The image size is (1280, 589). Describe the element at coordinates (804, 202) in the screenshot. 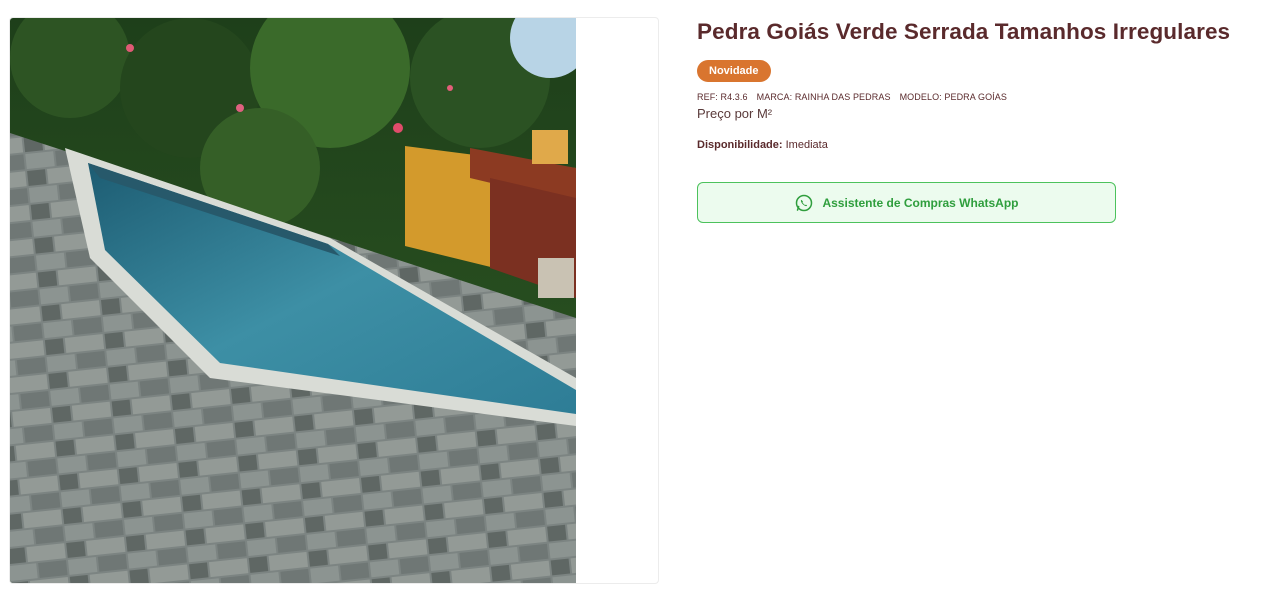

I see `whatsapp-icon` at that location.